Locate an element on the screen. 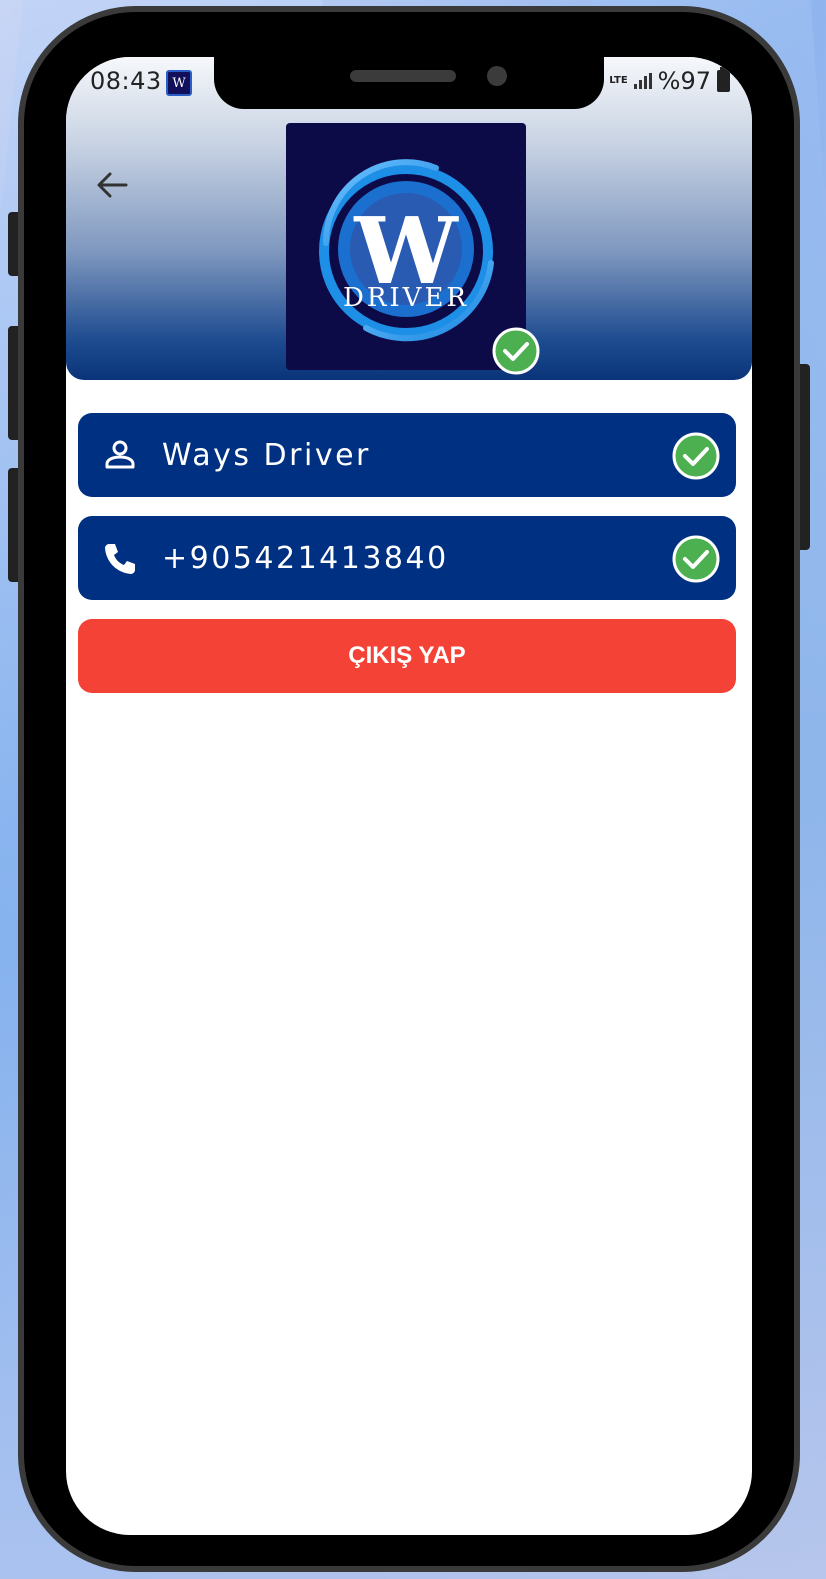 The image size is (826, 1579). logout-button: ÇIKIŞ YAP is located at coordinates (407, 656).